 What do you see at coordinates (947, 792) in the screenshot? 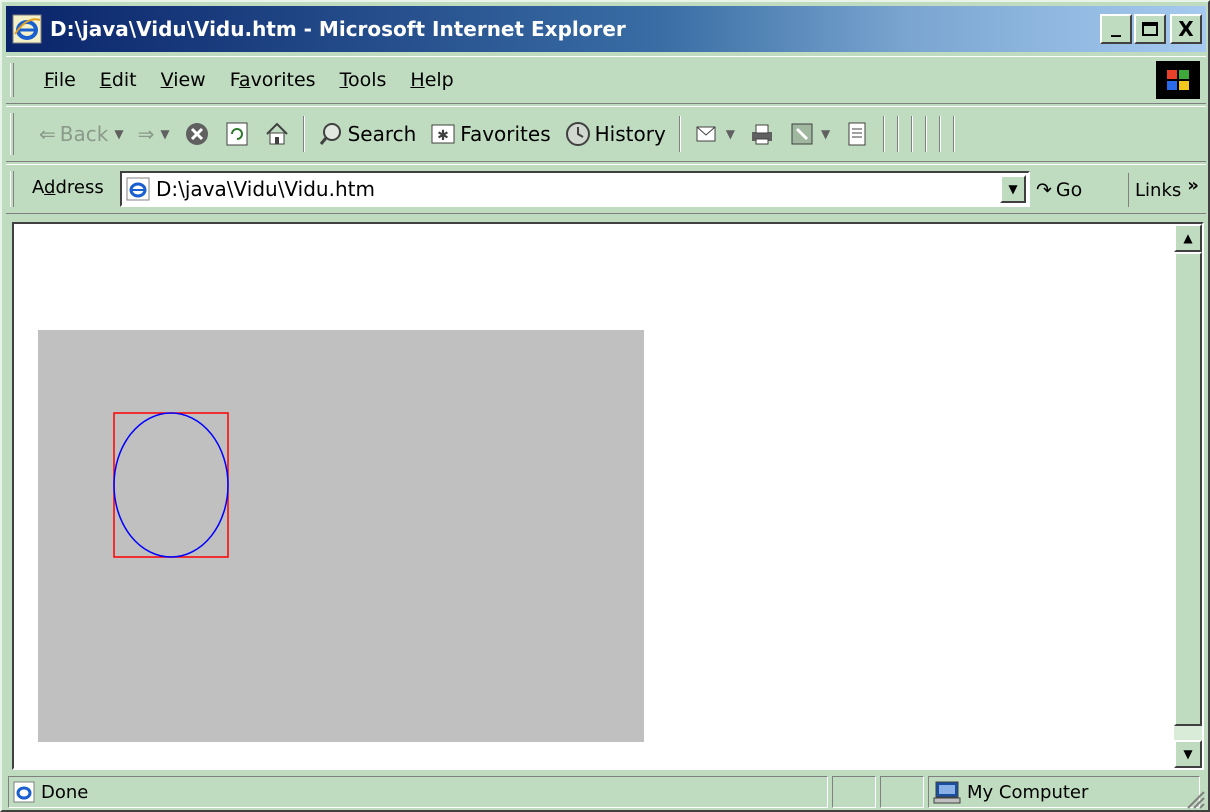
I see `my-computer-icon` at bounding box center [947, 792].